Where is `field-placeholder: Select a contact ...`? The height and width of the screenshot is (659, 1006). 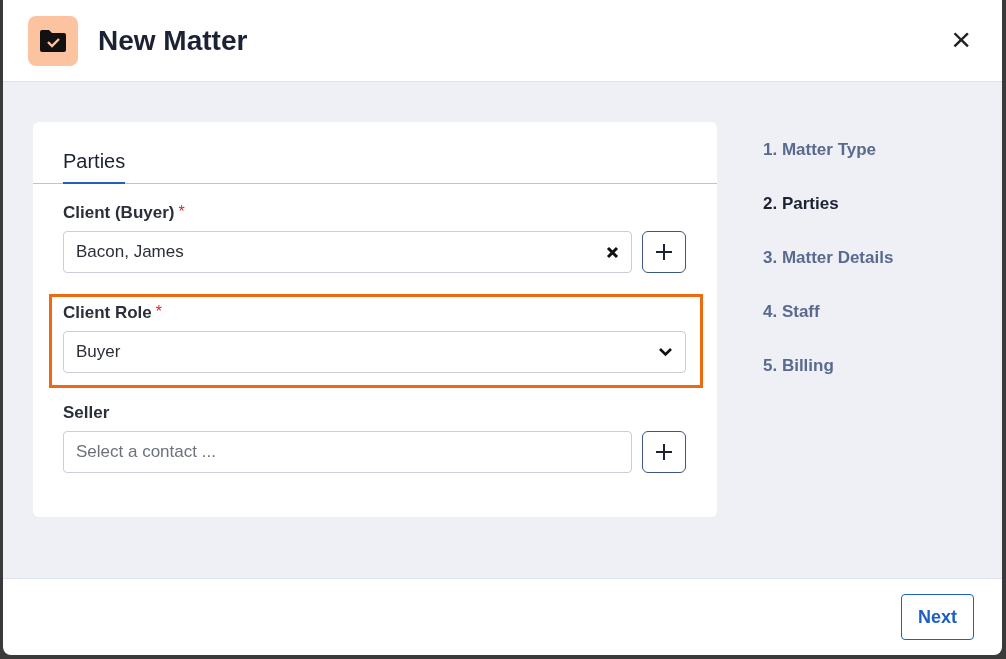 field-placeholder: Select a contact ... is located at coordinates (146, 452).